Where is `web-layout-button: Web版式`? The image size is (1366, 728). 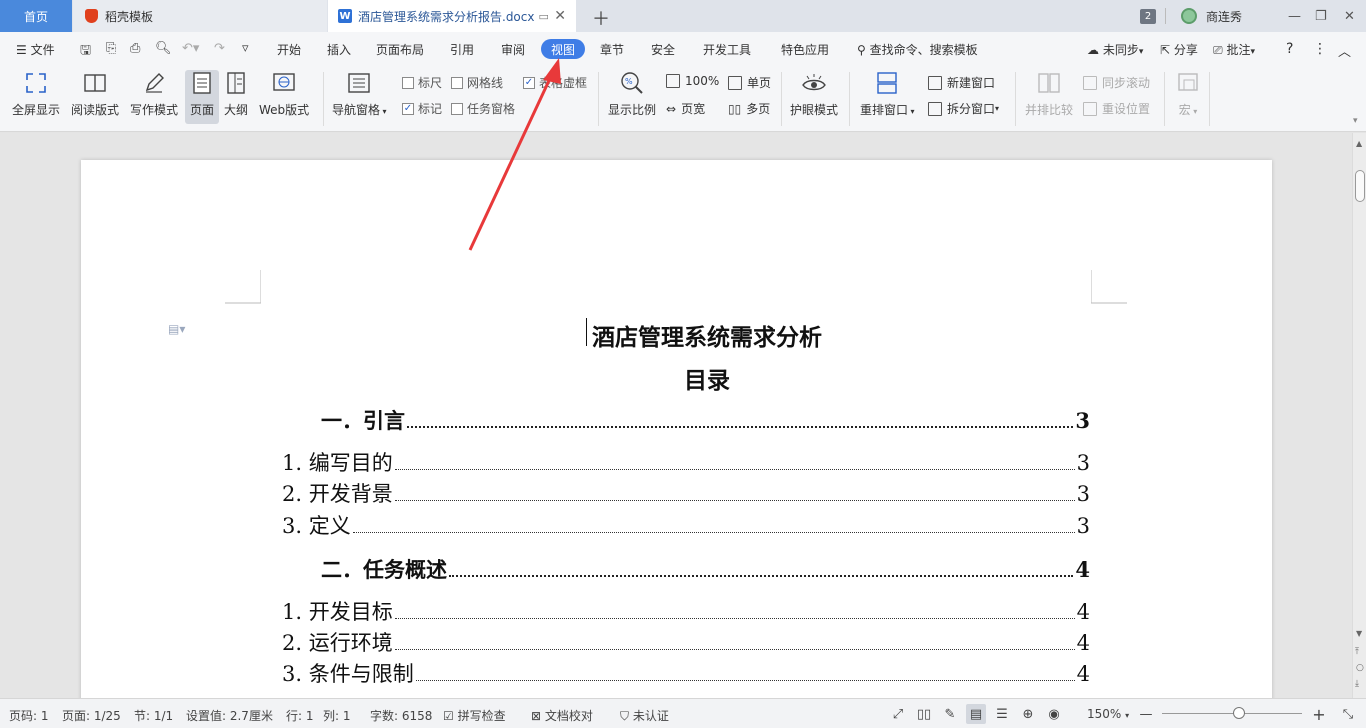
web-layout-button: Web版式 is located at coordinates (284, 94).